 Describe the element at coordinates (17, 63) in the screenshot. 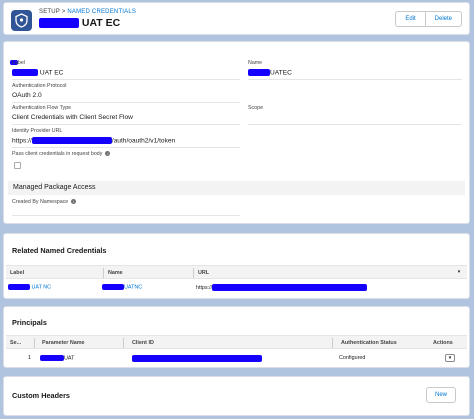

I see `field-label-label: Label` at that location.